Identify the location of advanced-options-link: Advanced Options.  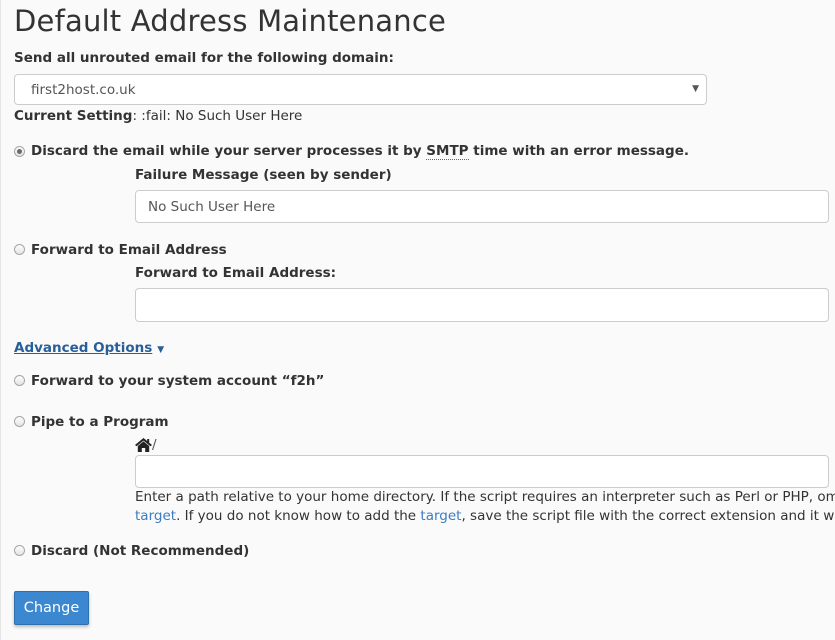
(83, 348).